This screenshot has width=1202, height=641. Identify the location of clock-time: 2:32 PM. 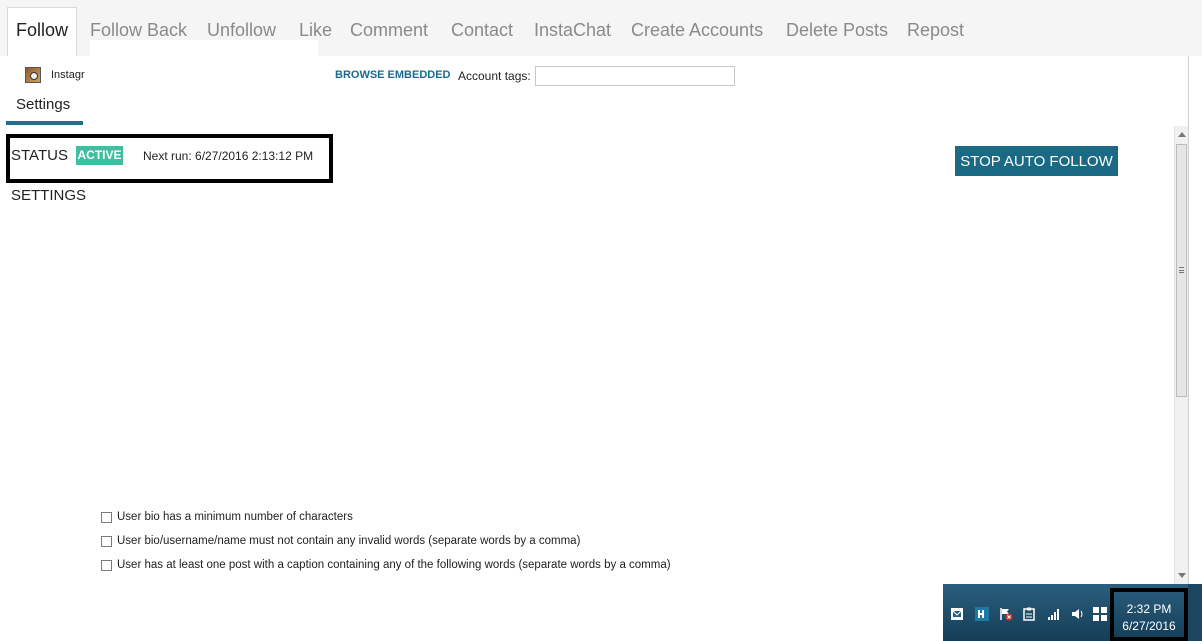
(1149, 609).